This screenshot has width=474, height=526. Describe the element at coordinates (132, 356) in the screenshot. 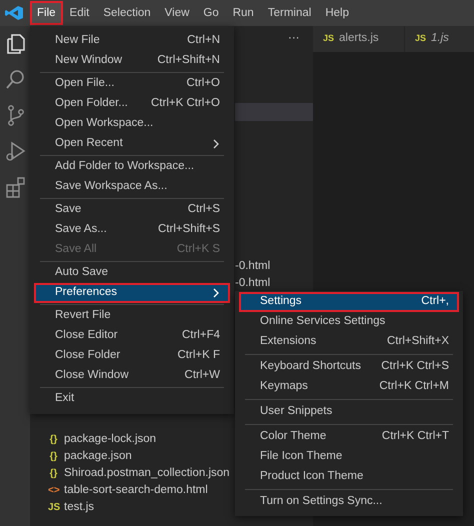

I see `menu-item: Close Folder Ctrl+K F` at that location.